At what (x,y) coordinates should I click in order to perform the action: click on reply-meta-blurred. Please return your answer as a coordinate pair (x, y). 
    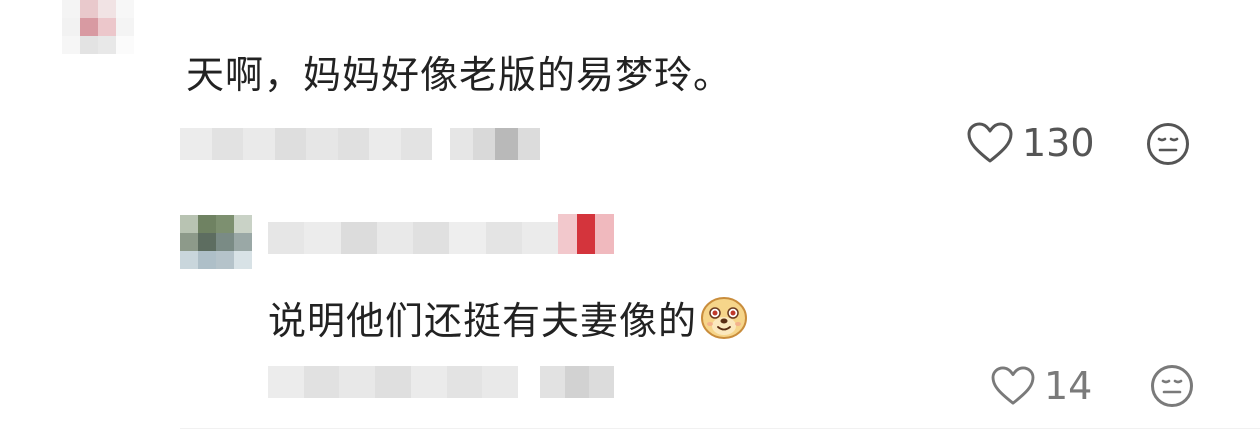
    Looking at the image, I should click on (393, 382).